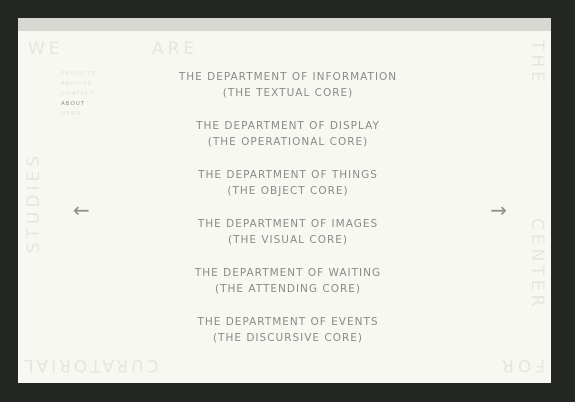  Describe the element at coordinates (78, 104) in the screenshot. I see `nav-item-about: ABOUT` at that location.